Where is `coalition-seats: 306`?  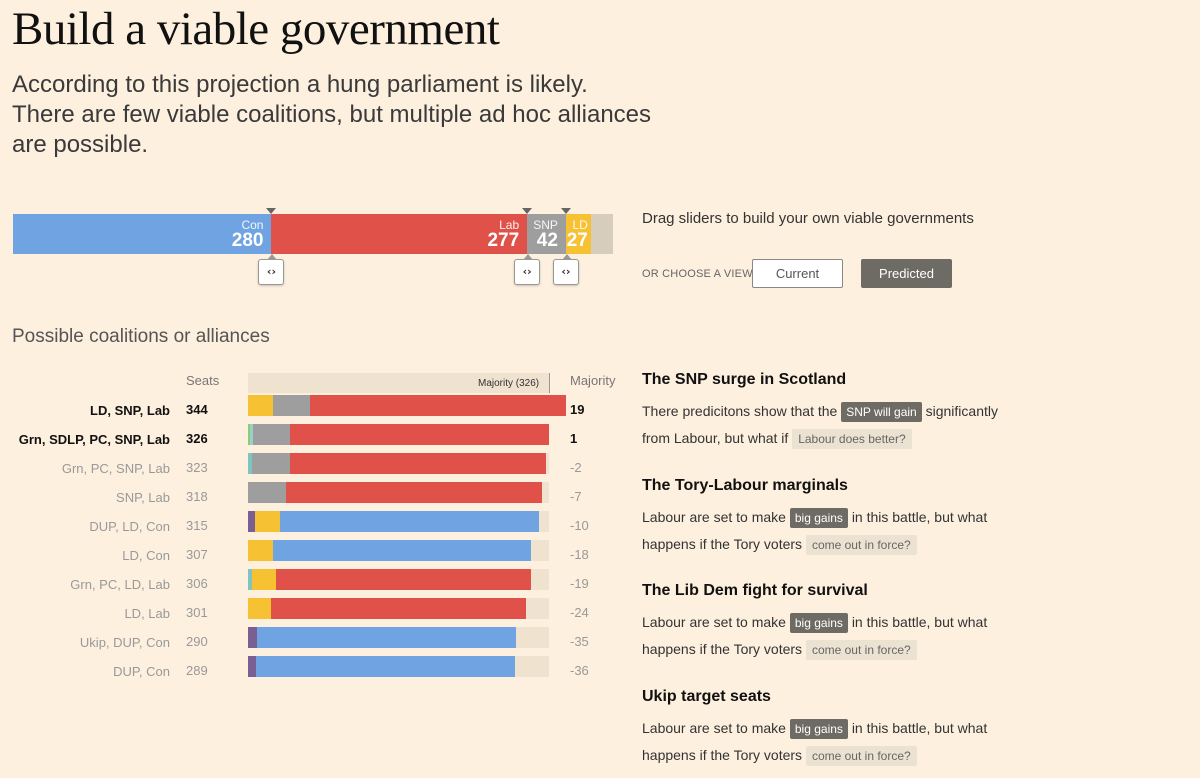 coalition-seats: 306 is located at coordinates (197, 583).